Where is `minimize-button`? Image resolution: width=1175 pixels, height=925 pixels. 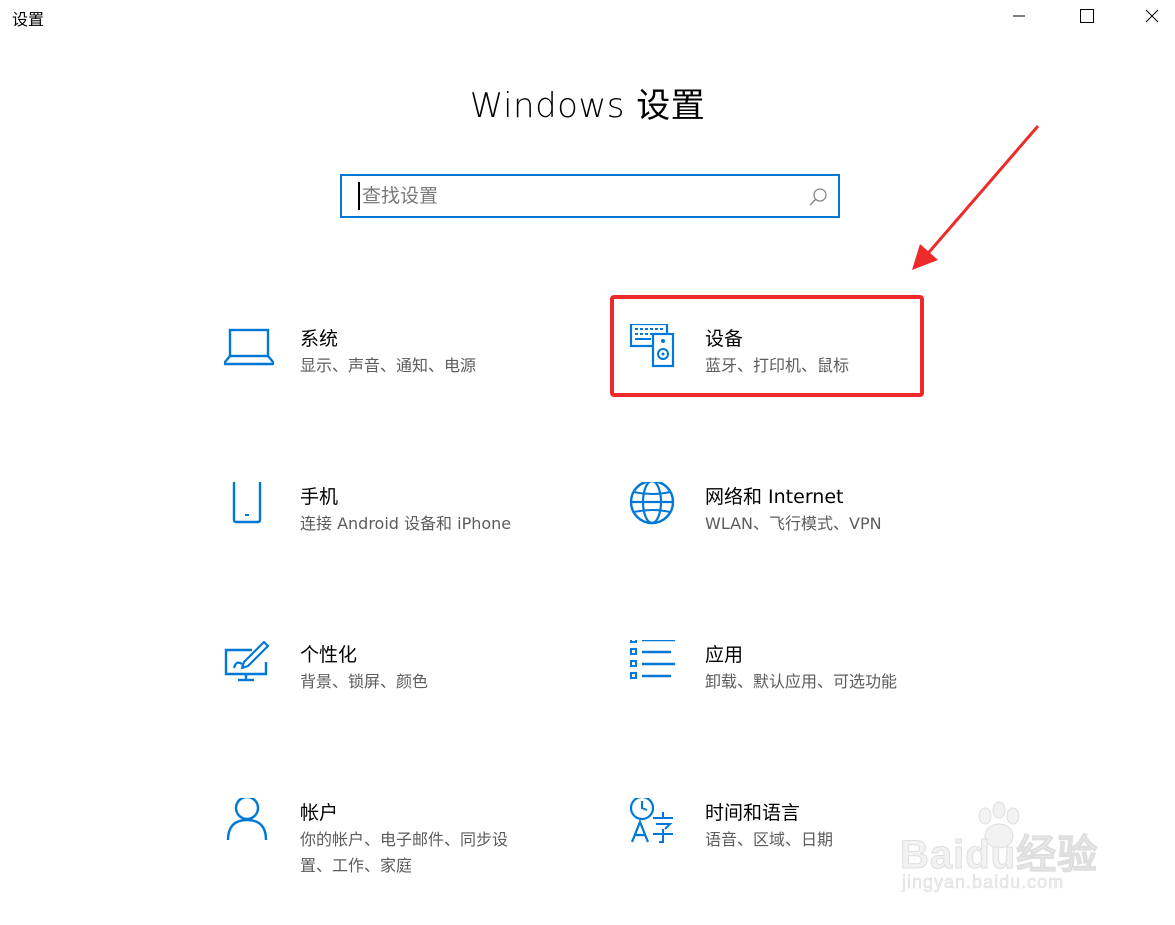
minimize-button is located at coordinates (1019, 16).